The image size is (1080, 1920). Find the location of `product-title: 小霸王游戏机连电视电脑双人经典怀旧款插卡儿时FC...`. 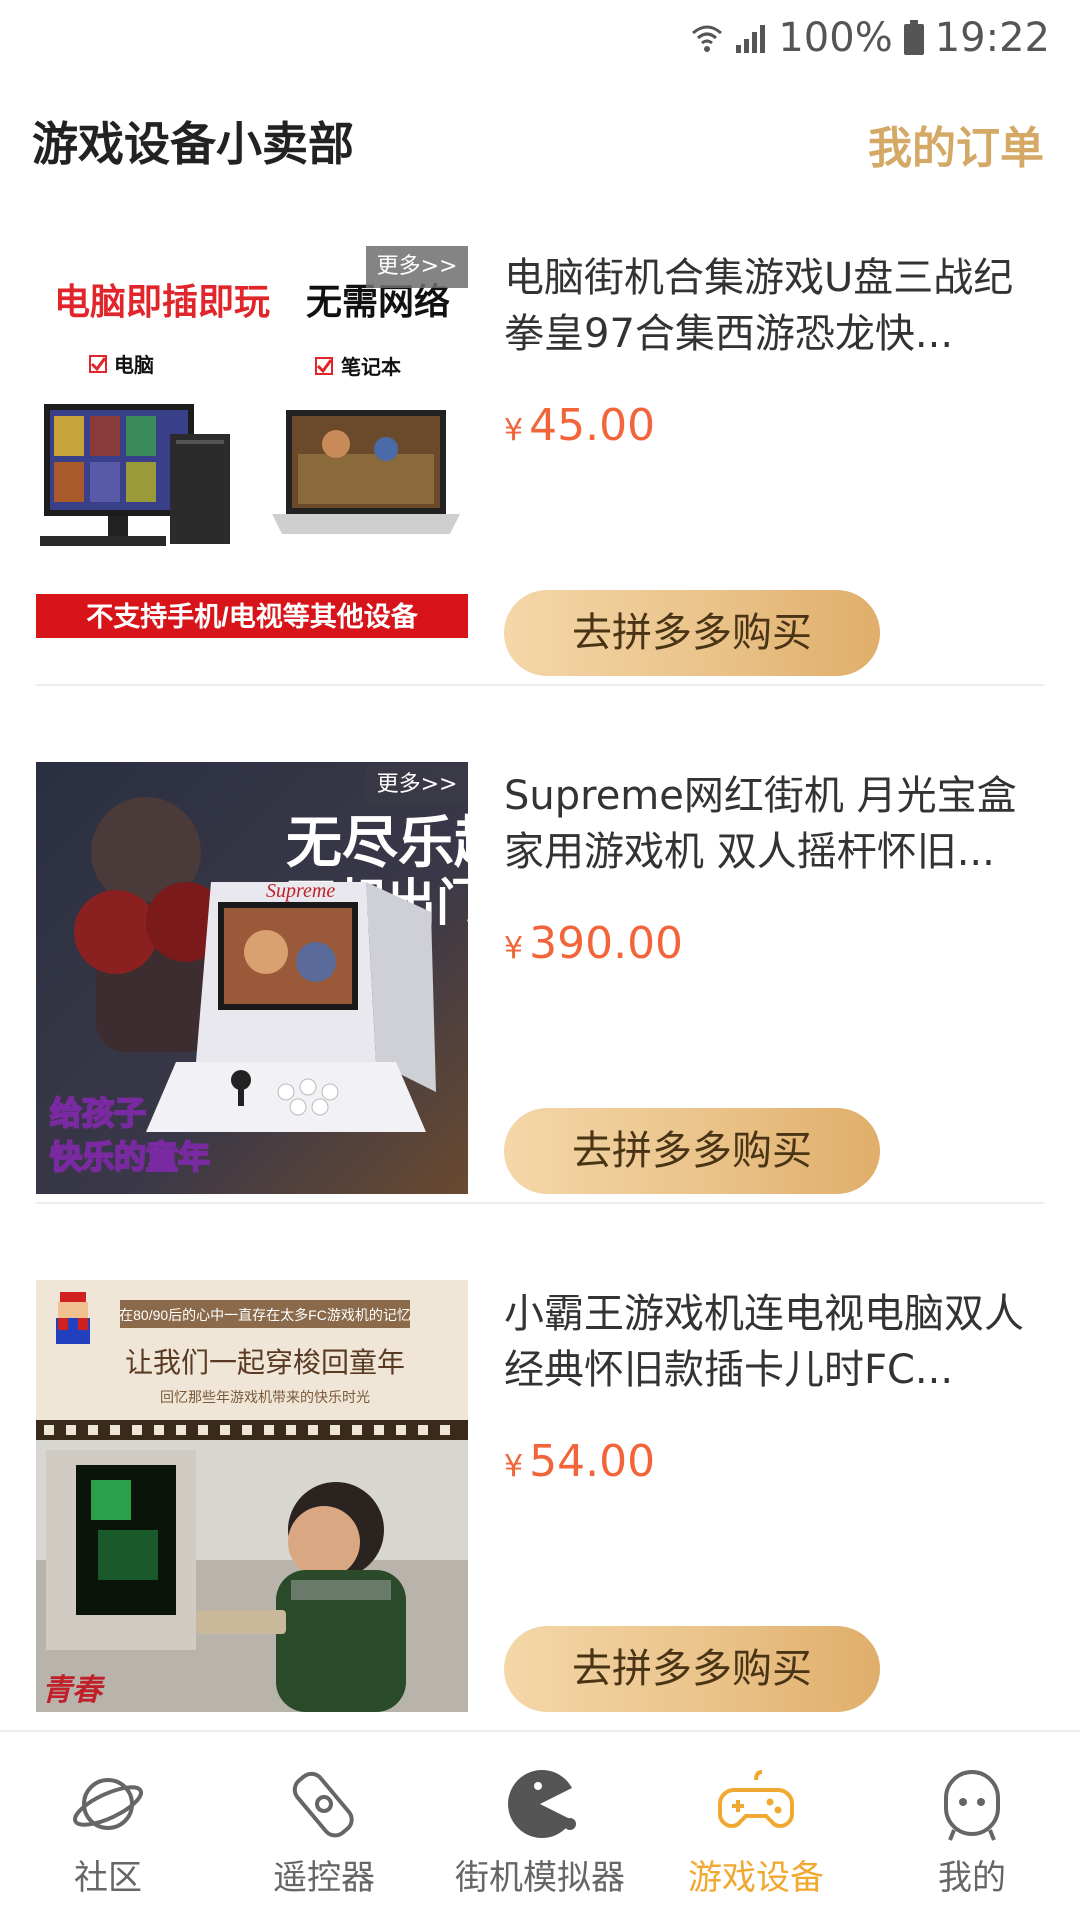

product-title: 小霸王游戏机连电视电脑双人经典怀旧款插卡儿时FC... is located at coordinates (774, 1342).